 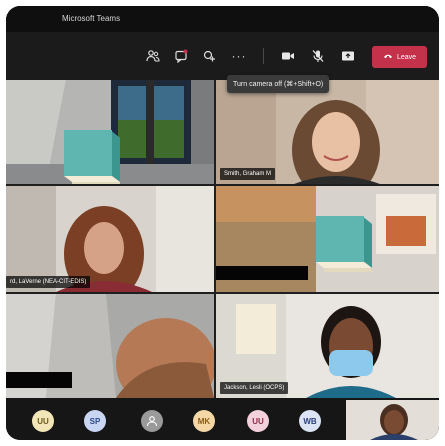 What do you see at coordinates (48, 282) in the screenshot?
I see `participant-name: rd, LaVerne (NEA-CIT-EDIS)` at bounding box center [48, 282].